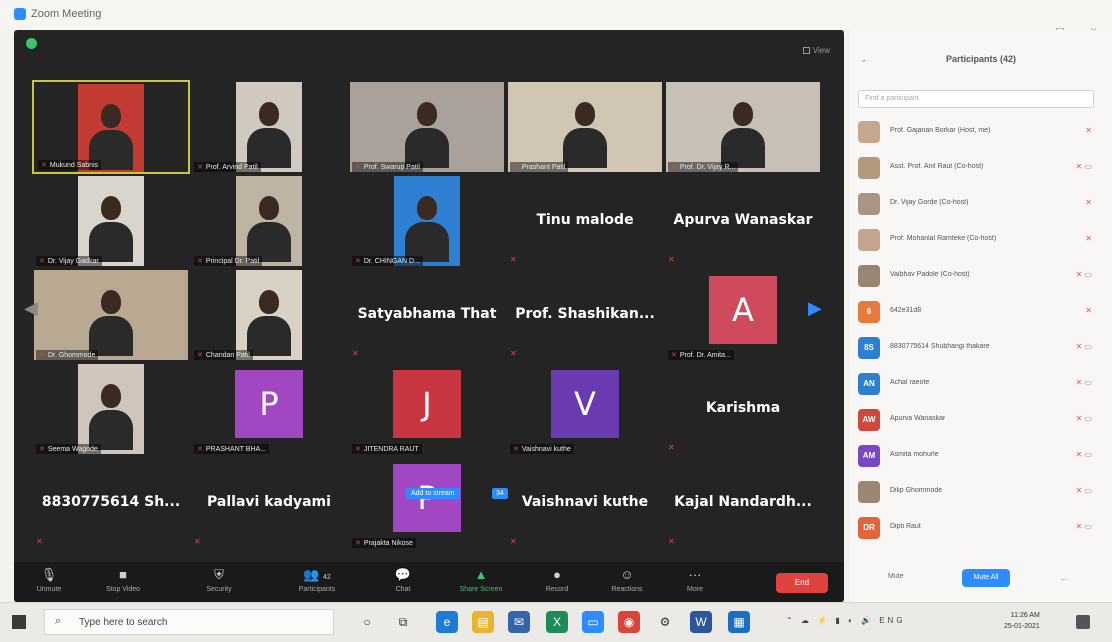 This screenshot has width=1112, height=642. Describe the element at coordinates (585, 221) in the screenshot. I see `participant-tile: Tinu malode ✕` at that location.